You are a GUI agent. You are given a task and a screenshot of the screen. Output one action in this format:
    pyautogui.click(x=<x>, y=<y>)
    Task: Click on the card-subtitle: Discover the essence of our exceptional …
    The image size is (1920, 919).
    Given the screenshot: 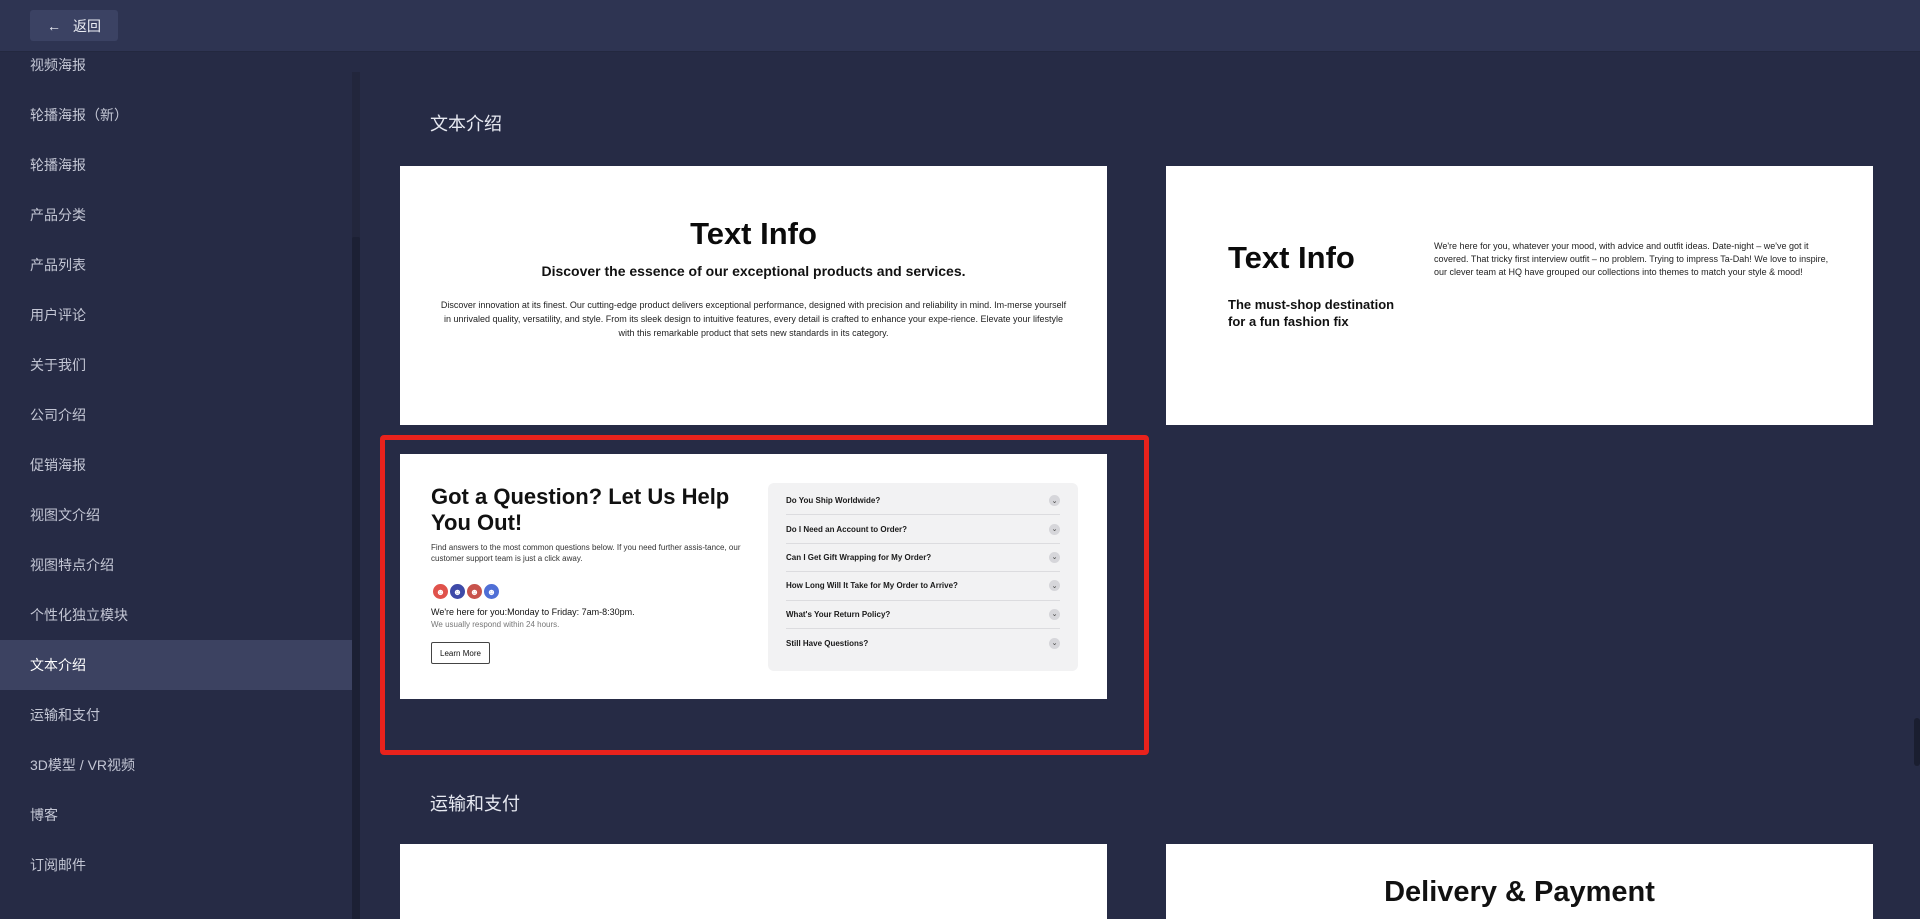 What is the action you would take?
    pyautogui.click(x=753, y=271)
    